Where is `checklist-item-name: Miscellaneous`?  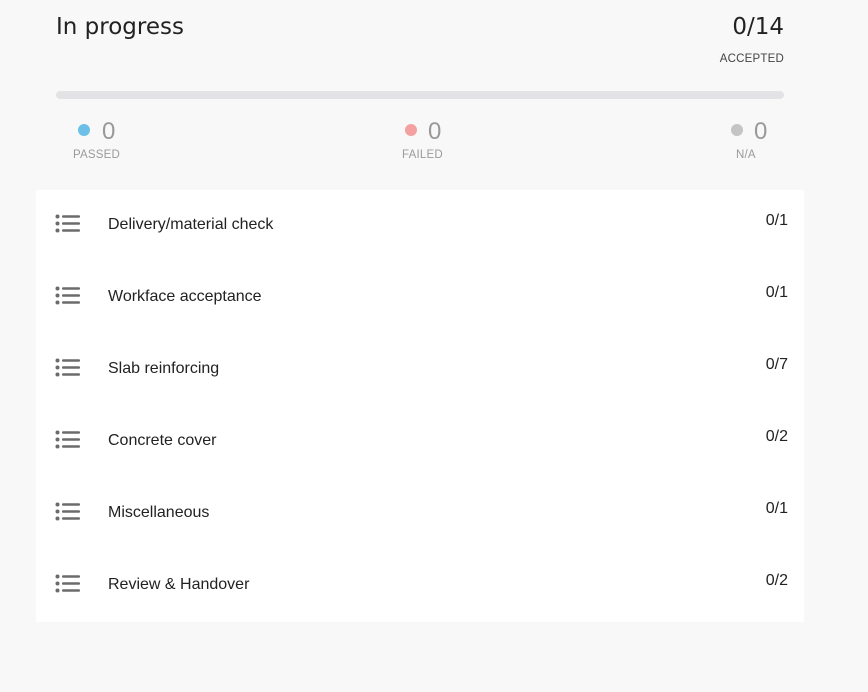 checklist-item-name: Miscellaneous is located at coordinates (159, 512).